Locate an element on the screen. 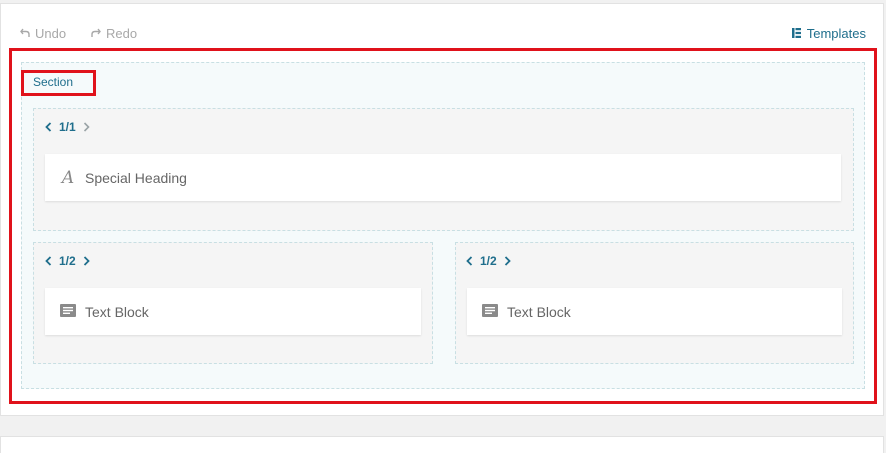 The height and width of the screenshot is (453, 886). templates-label: Templates is located at coordinates (836, 33).